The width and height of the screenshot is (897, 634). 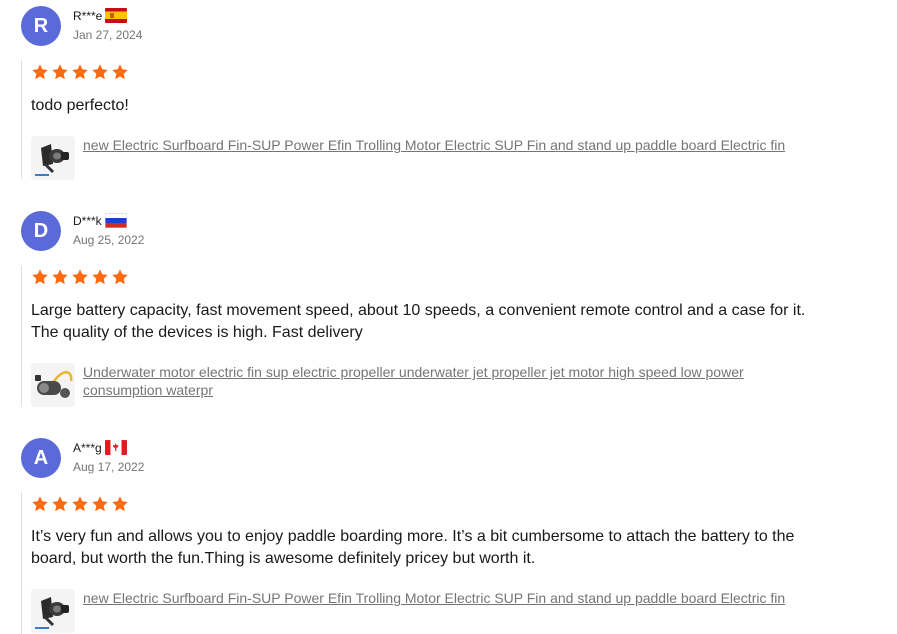 I want to click on avatar: D, so click(x=41, y=231).